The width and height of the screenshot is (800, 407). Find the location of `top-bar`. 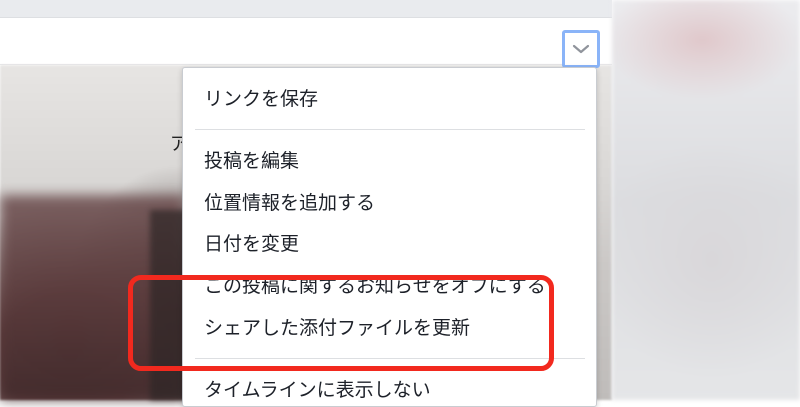

top-bar is located at coordinates (306, 9).